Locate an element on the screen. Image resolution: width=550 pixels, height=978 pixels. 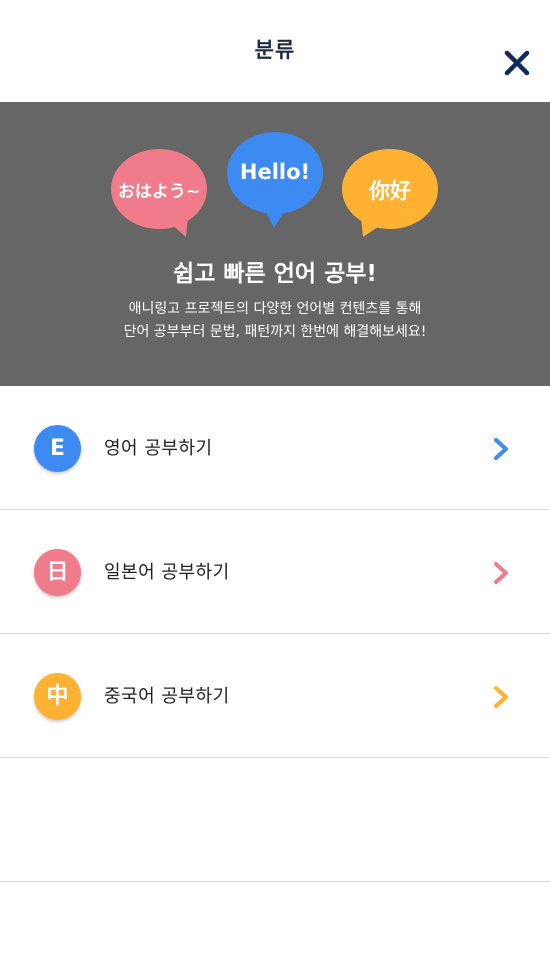
menu-item-label: 중국어 공부하기 is located at coordinates (167, 696).